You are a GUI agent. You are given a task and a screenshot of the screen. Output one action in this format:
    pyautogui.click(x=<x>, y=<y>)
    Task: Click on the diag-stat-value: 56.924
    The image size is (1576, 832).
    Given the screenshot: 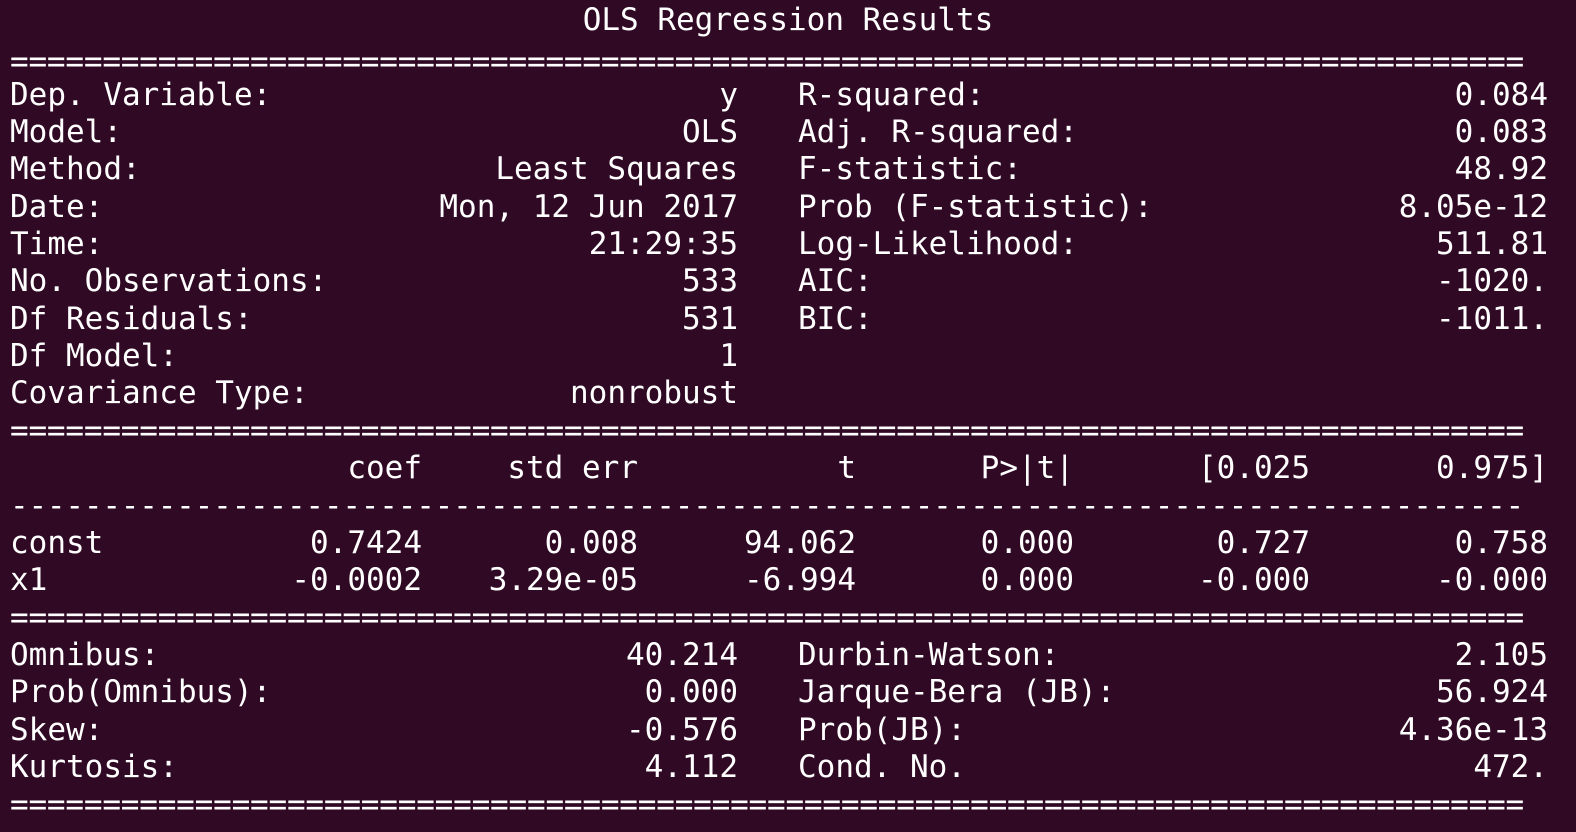 What is the action you would take?
    pyautogui.click(x=1492, y=692)
    